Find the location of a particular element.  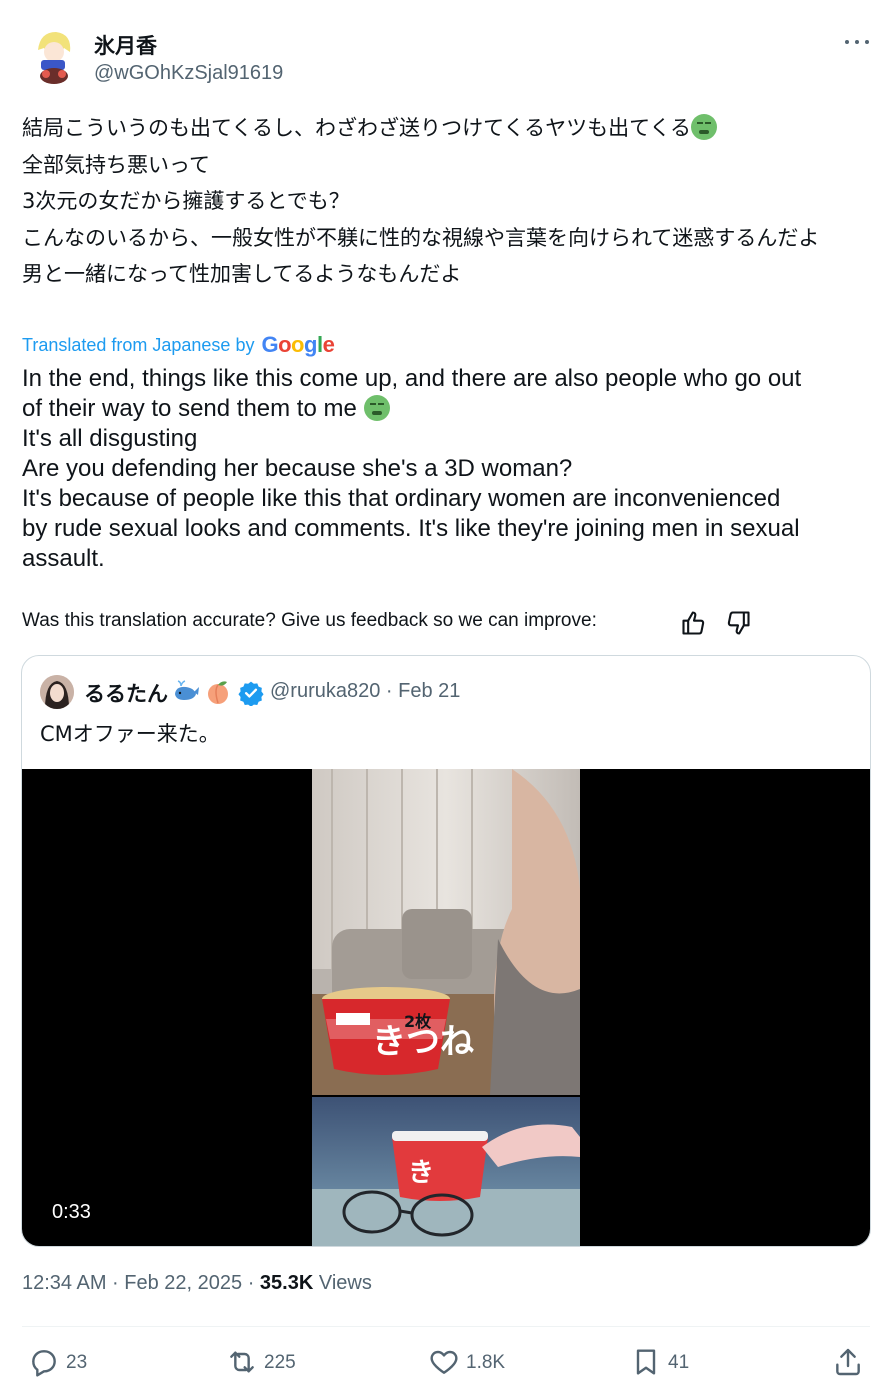

author-name: 氷月香 is located at coordinates (125, 45).